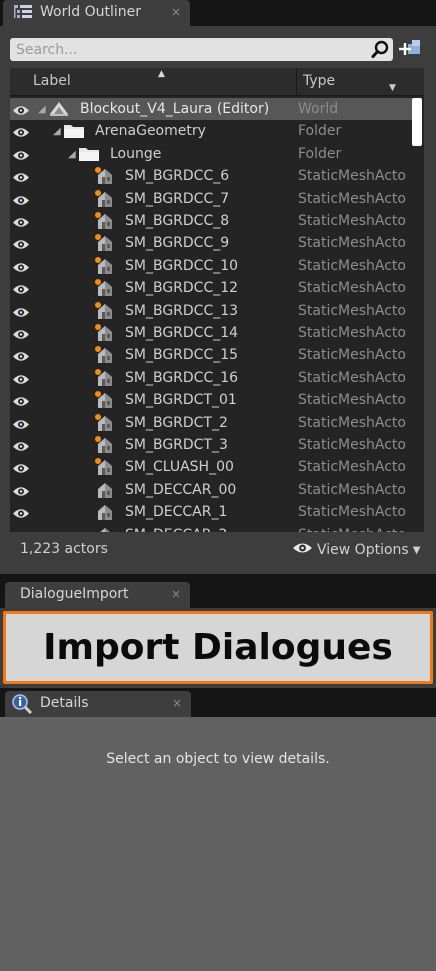  What do you see at coordinates (211, 445) in the screenshot?
I see `outliner-row: SM_BGRDCT_3 StaticMeshActor` at bounding box center [211, 445].